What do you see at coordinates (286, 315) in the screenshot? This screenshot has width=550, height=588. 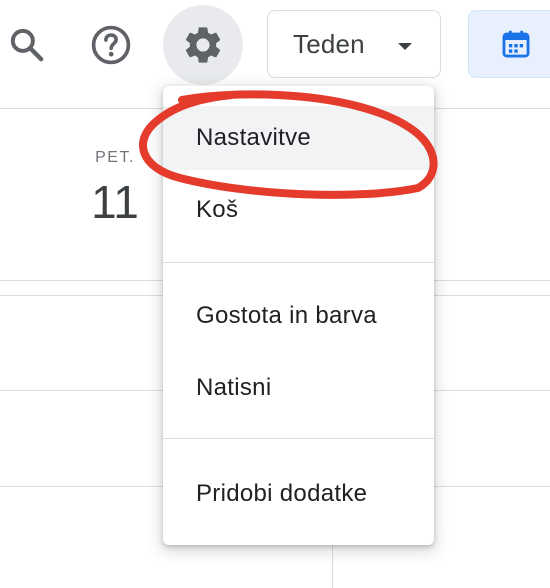 I see `menu-item-label: Gostota in barva` at bounding box center [286, 315].